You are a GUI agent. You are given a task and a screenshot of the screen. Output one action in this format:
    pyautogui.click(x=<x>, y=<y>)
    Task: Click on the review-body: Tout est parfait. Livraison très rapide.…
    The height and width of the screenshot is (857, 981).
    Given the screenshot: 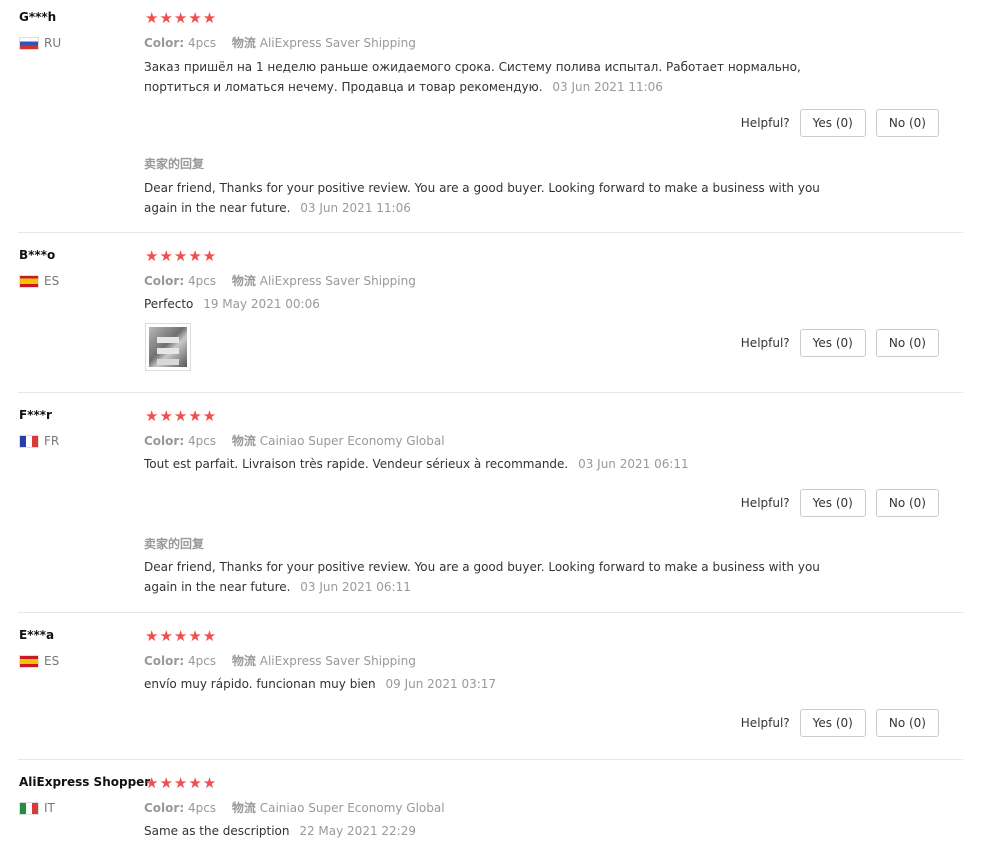 What is the action you would take?
    pyautogui.click(x=356, y=464)
    